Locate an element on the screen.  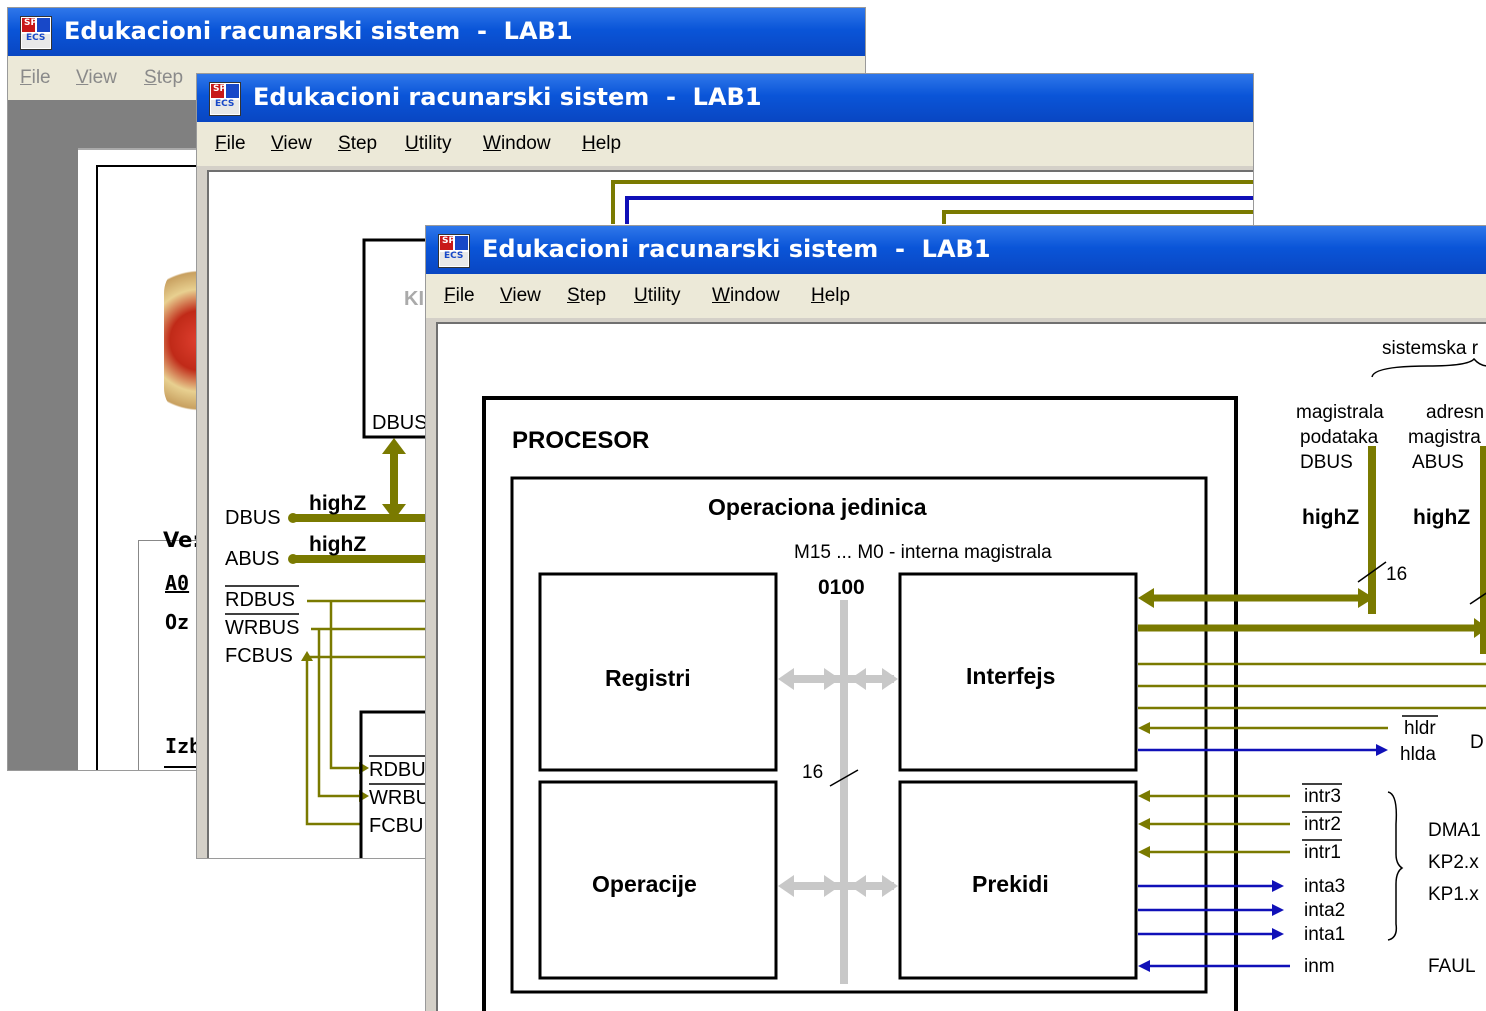
hlda-label: hlda is located at coordinates (1418, 754).